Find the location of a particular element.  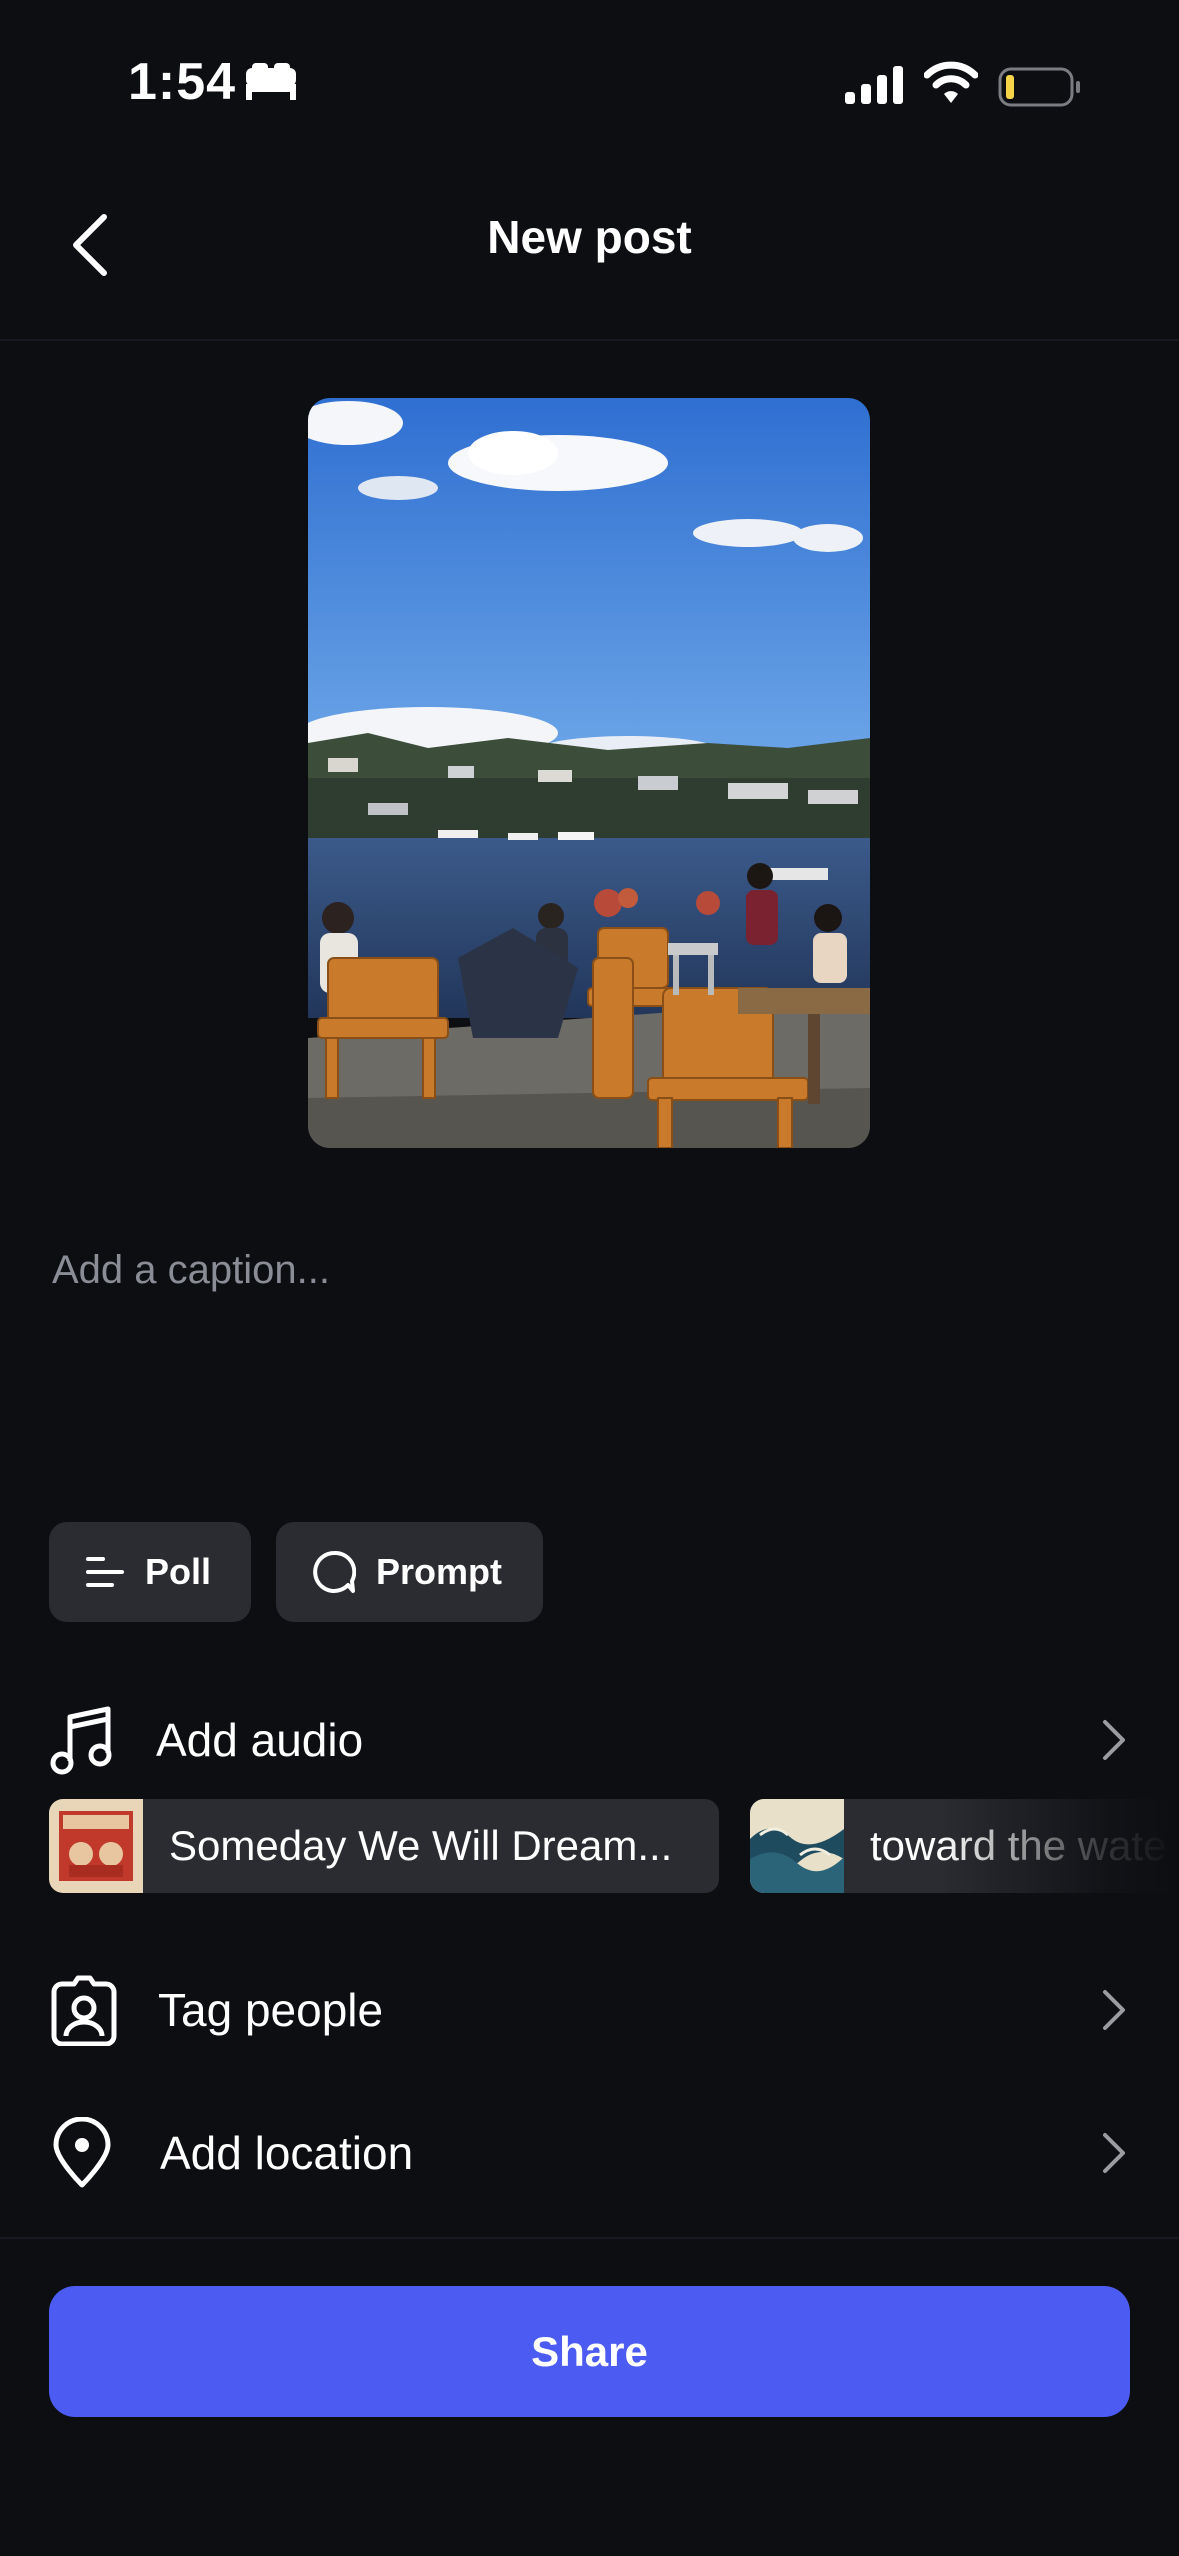

tag-people-label: Tag people is located at coordinates (271, 2010).